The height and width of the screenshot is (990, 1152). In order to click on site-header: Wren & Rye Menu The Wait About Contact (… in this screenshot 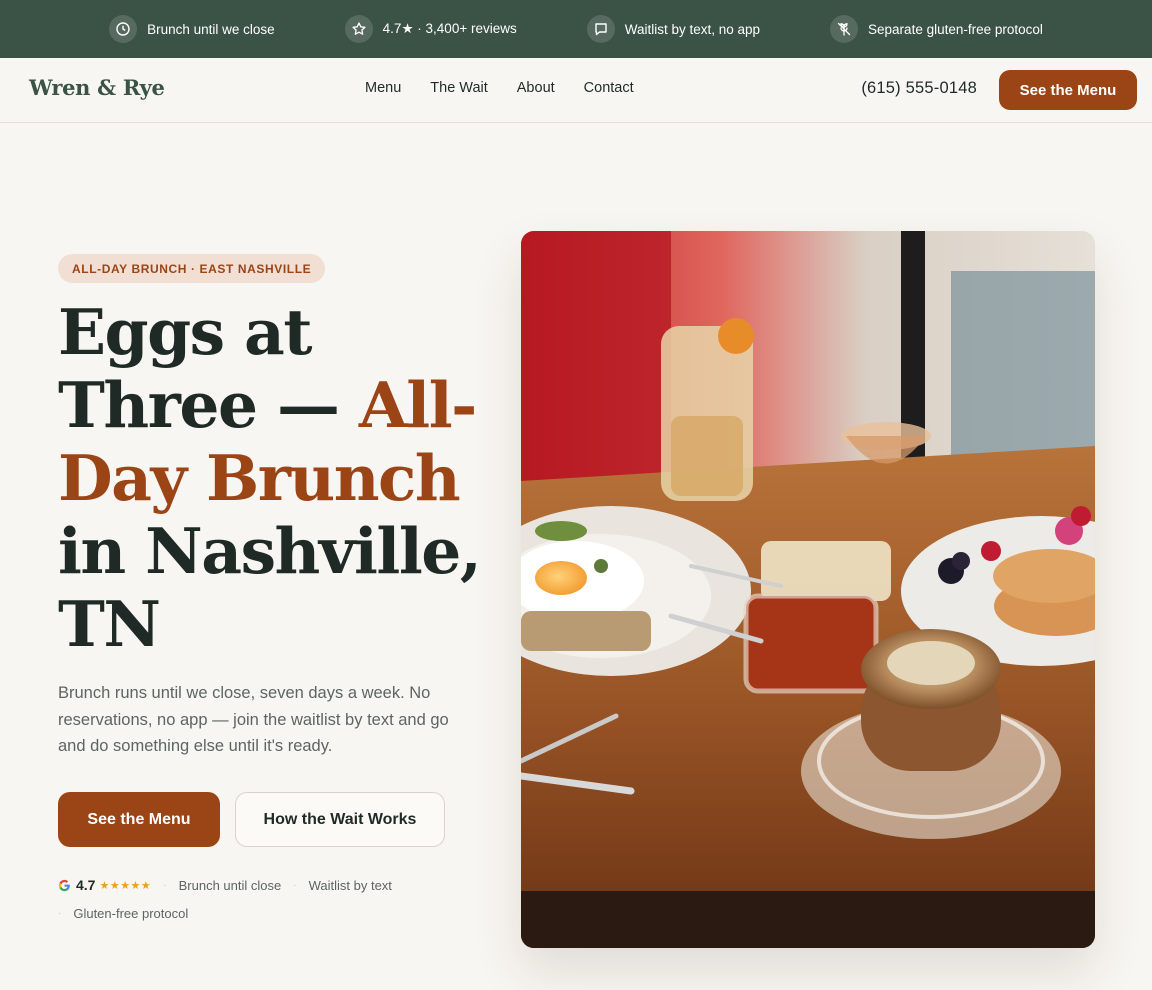, I will do `click(576, 90)`.